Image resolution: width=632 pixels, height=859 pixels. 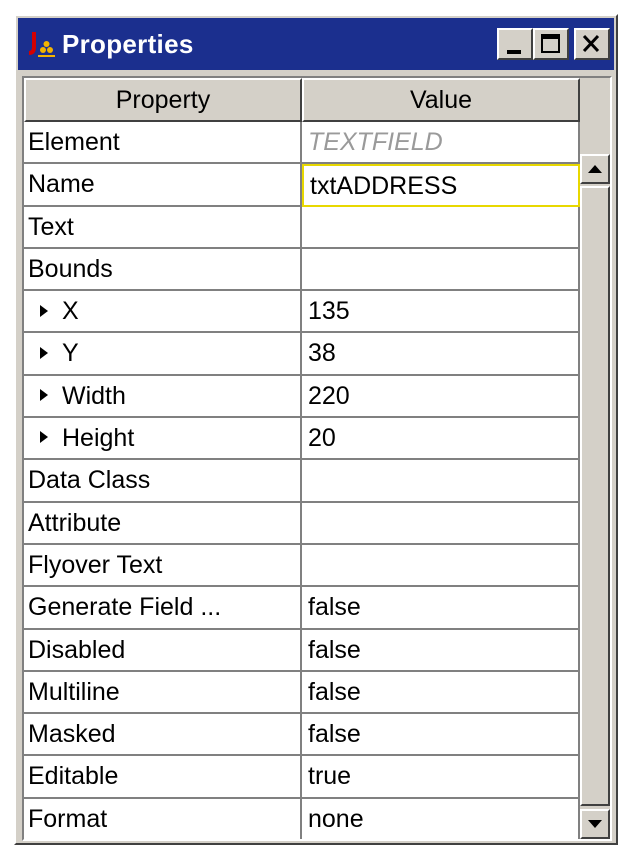 What do you see at coordinates (163, 566) in the screenshot?
I see `property-name: Flyover Text` at bounding box center [163, 566].